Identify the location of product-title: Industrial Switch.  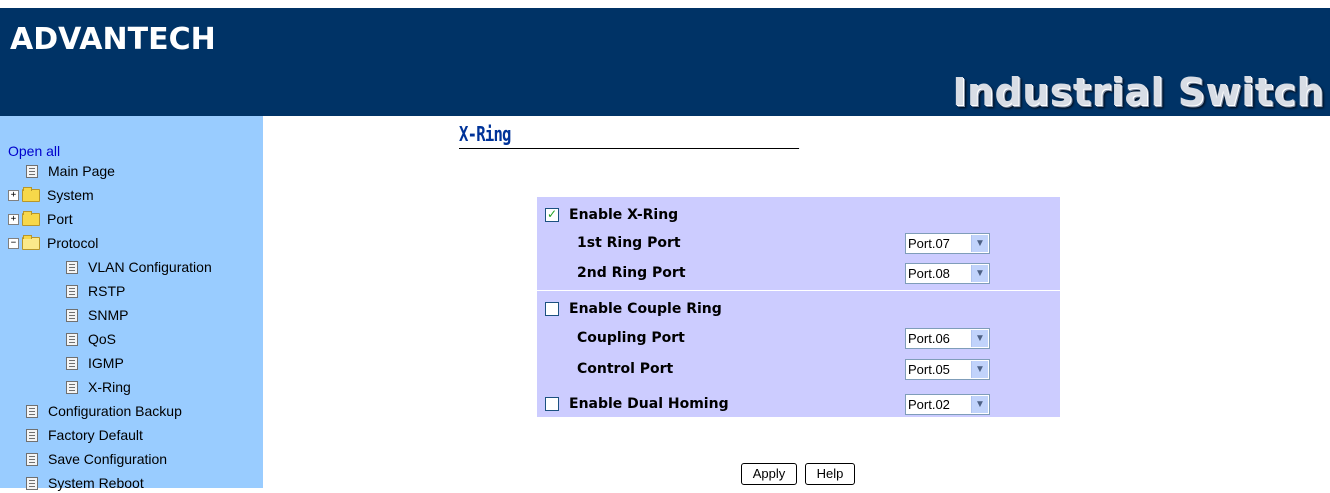
(1138, 92).